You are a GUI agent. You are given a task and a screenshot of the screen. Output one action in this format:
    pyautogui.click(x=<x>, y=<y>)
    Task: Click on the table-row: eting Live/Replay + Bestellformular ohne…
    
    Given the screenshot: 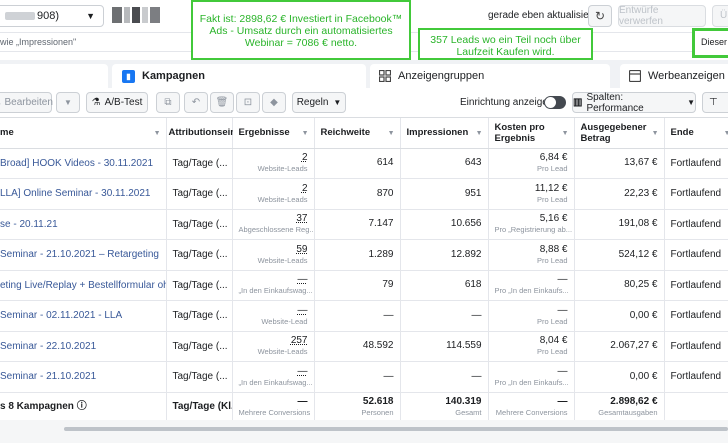 What is the action you would take?
    pyautogui.click(x=364, y=285)
    